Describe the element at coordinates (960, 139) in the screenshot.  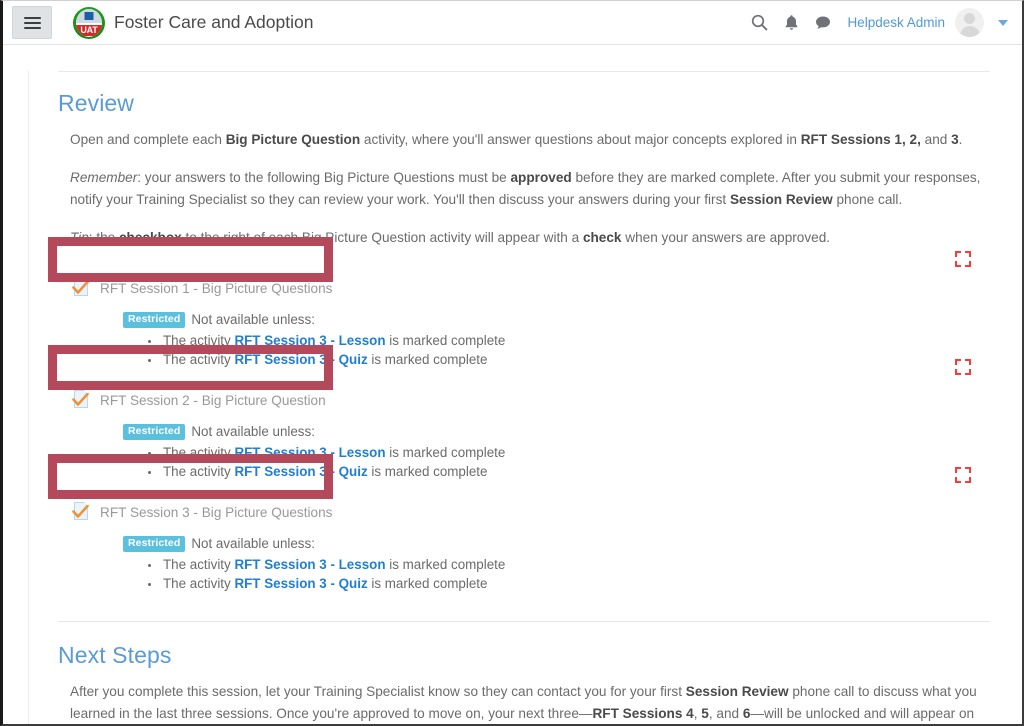
I see `text-fragment: .` at that location.